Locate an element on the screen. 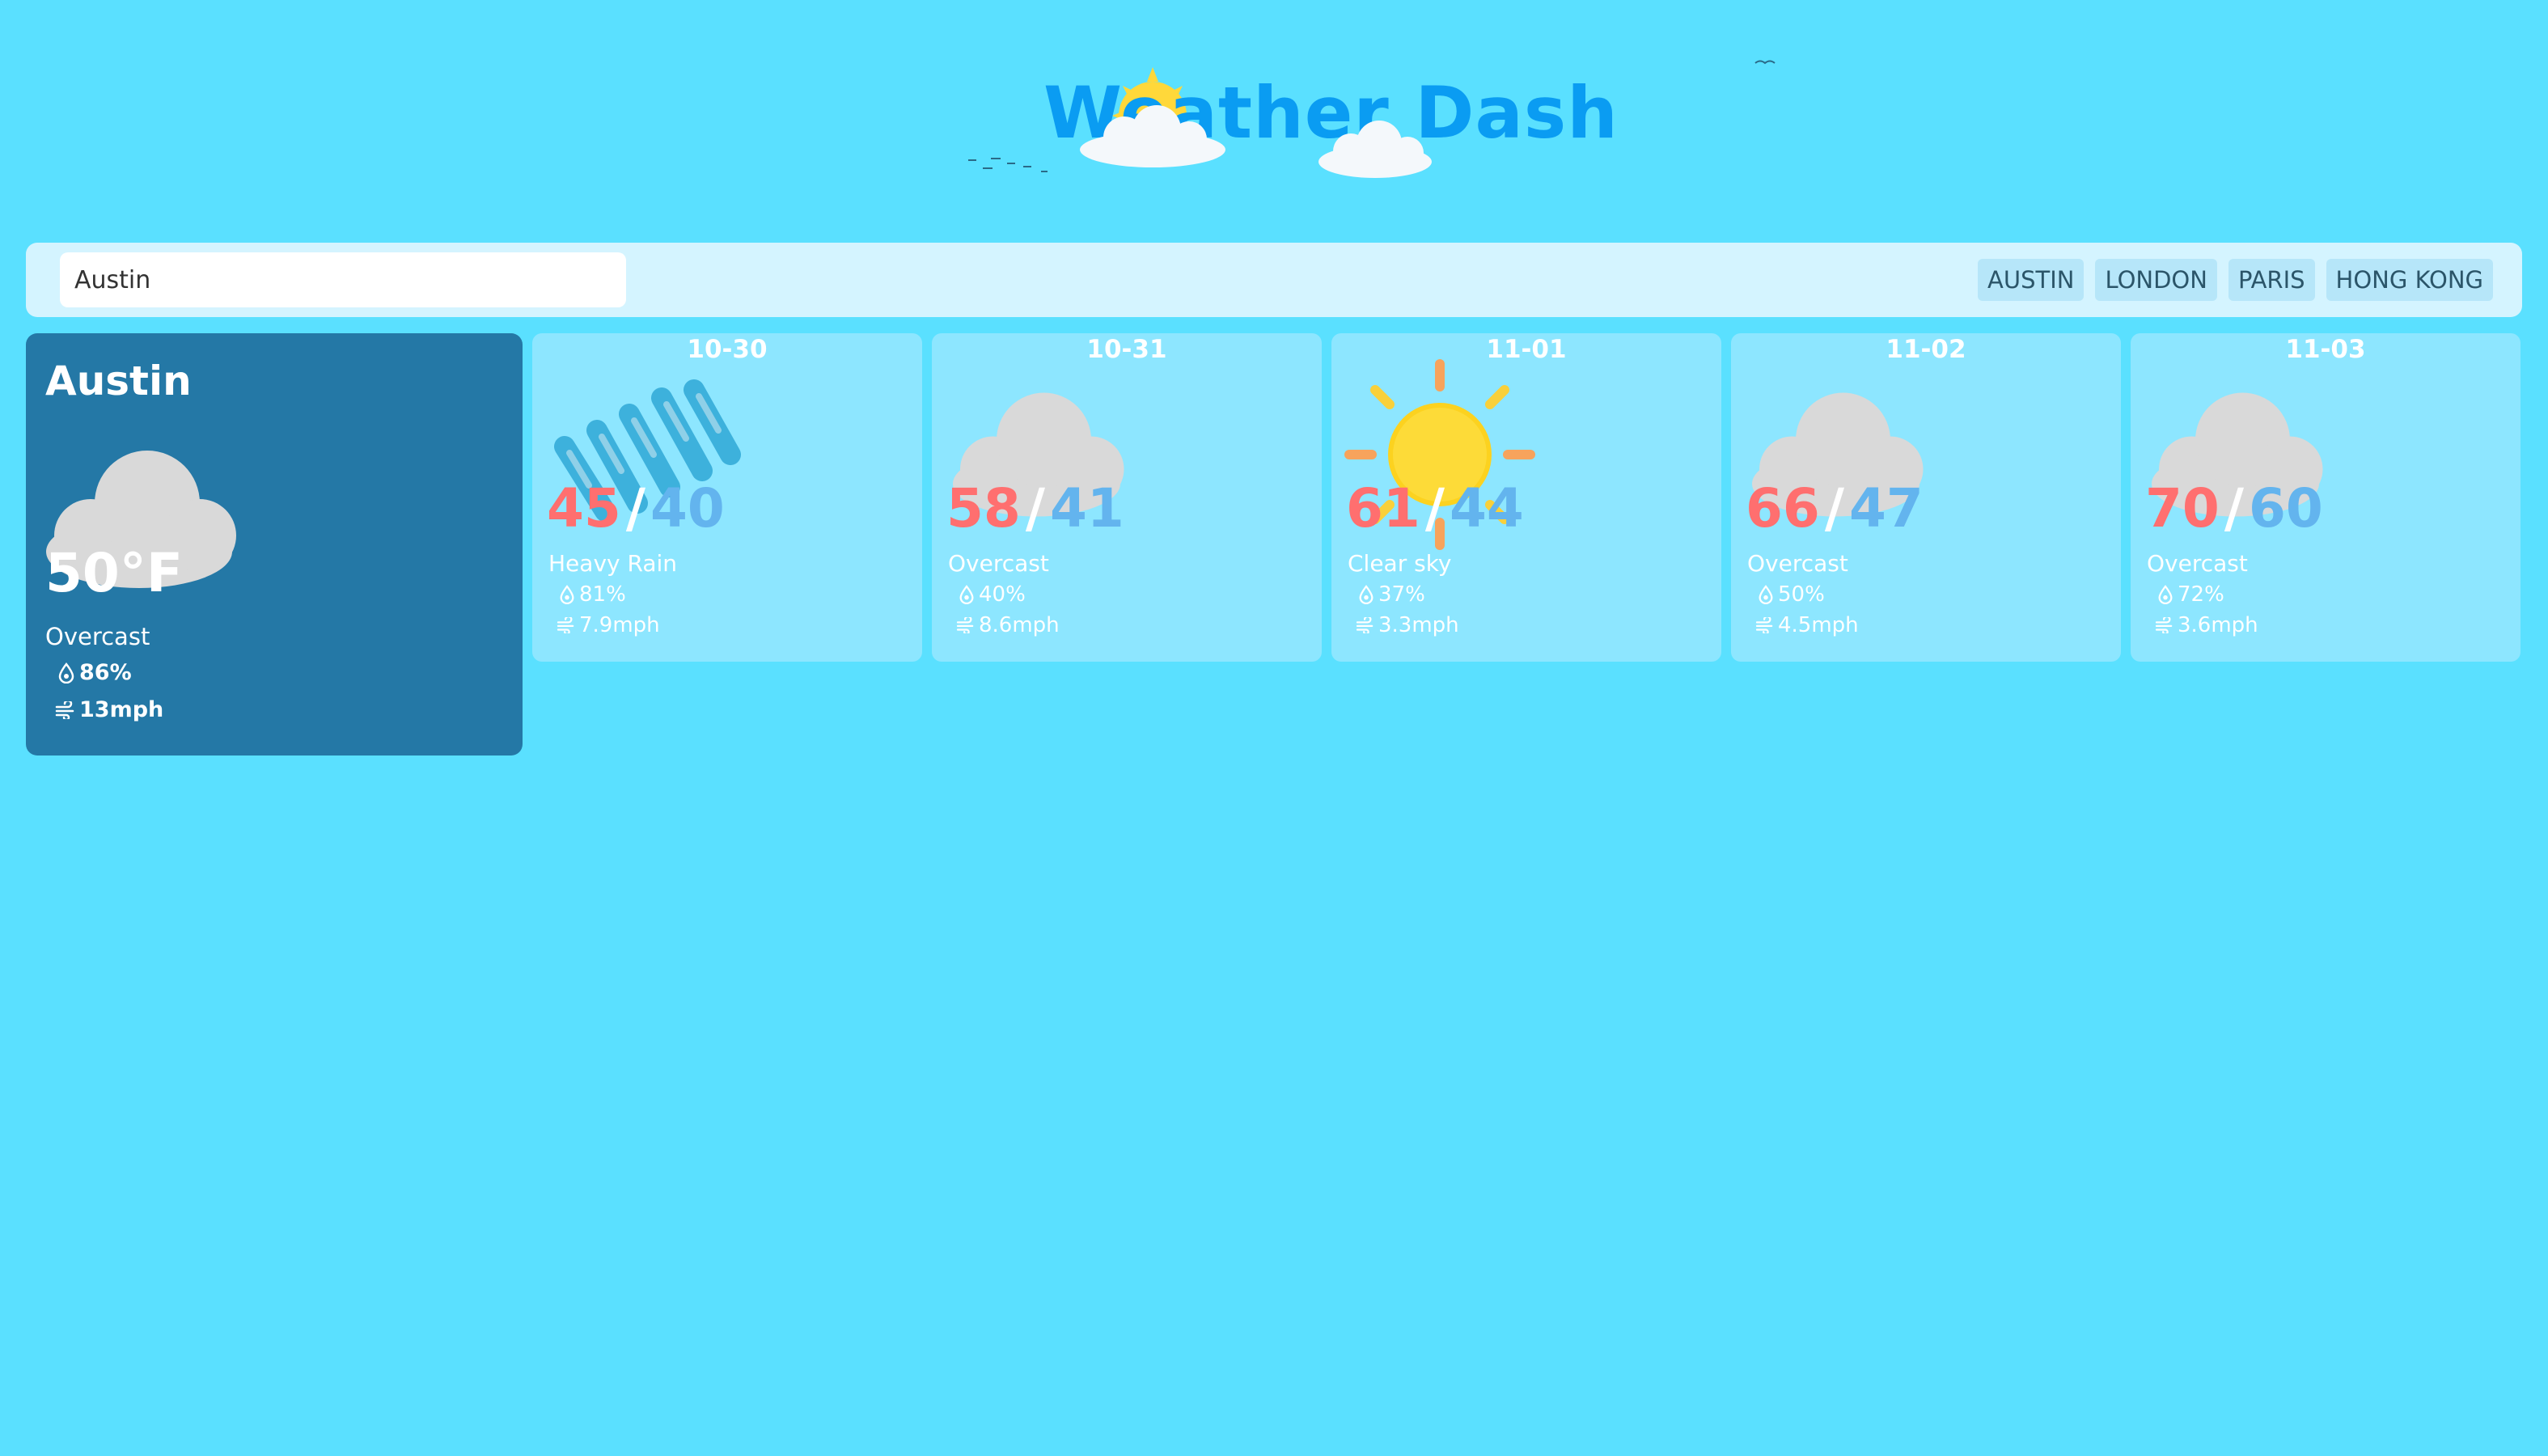 This screenshot has width=2548, height=1456. forecast-card: 11-03 70/60 Overcast 72% 3.6mph is located at coordinates (2325, 497).